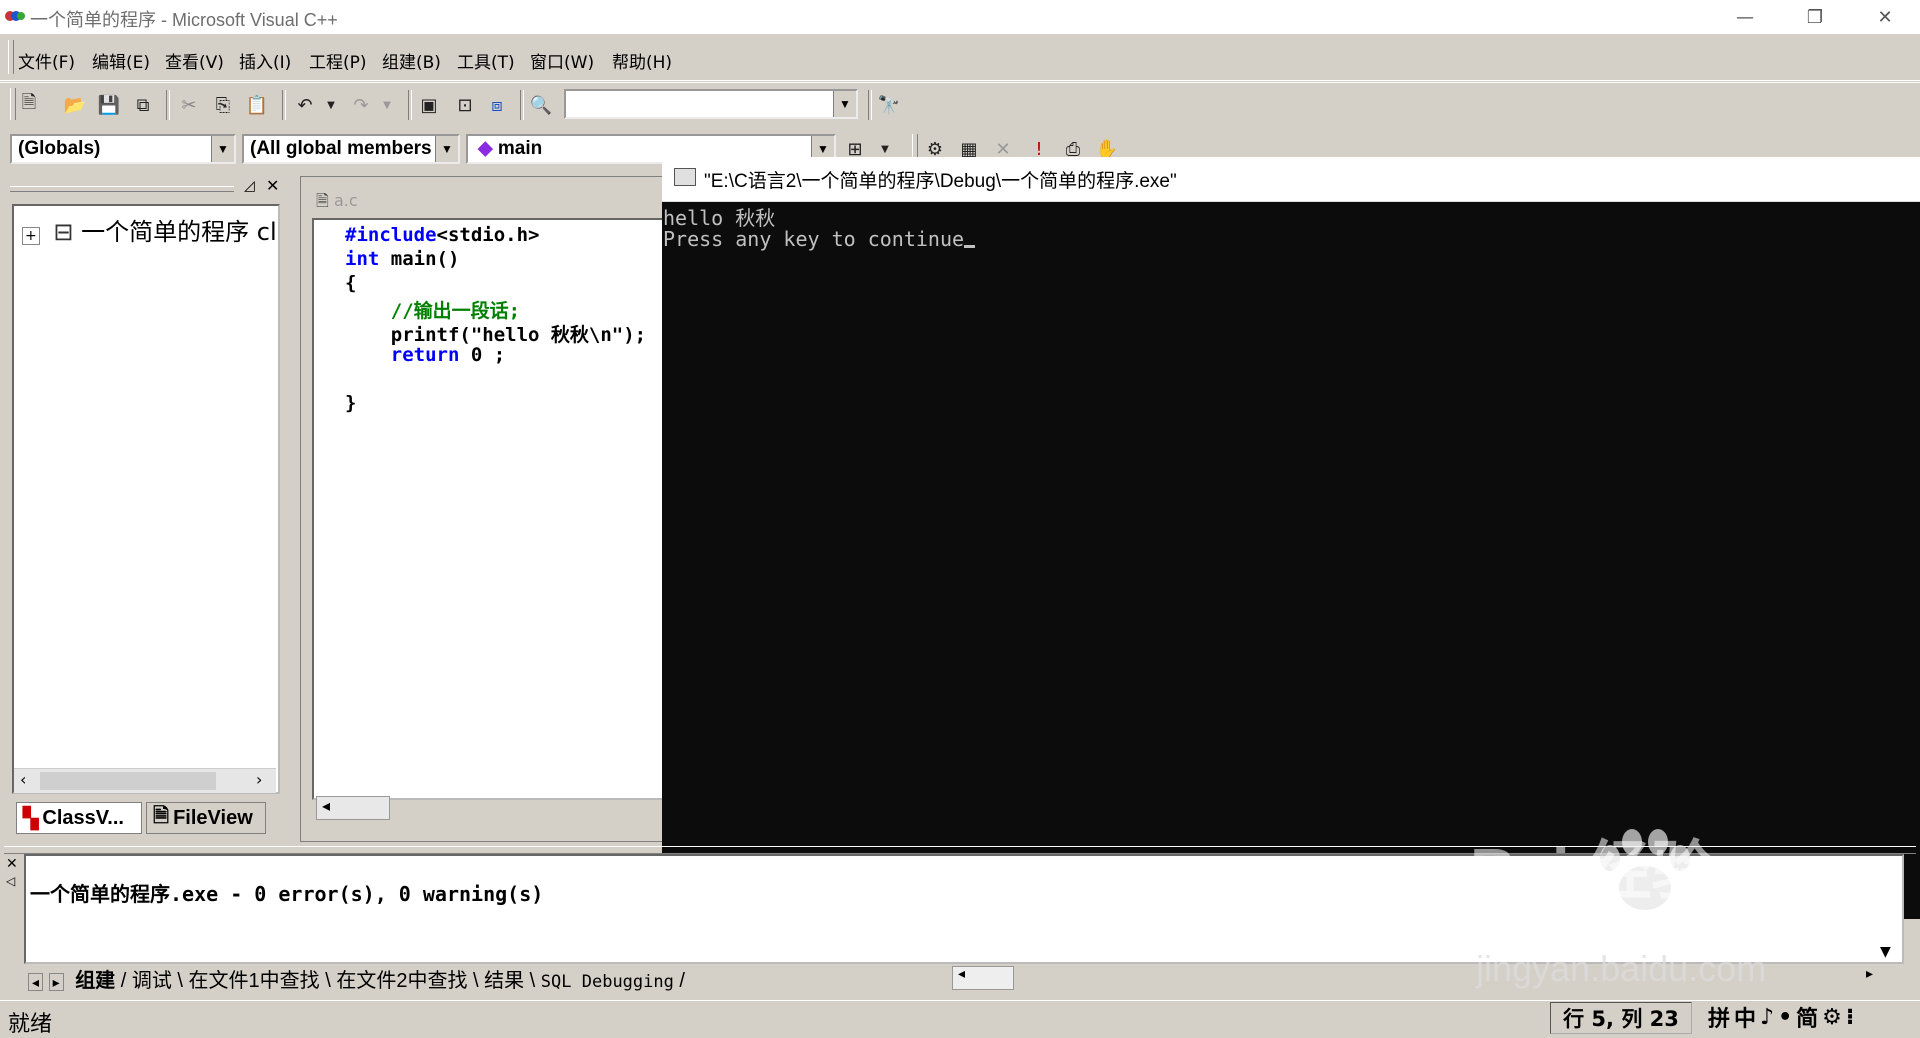  Describe the element at coordinates (361, 105) in the screenshot. I see `redo-icon: ↷` at that location.